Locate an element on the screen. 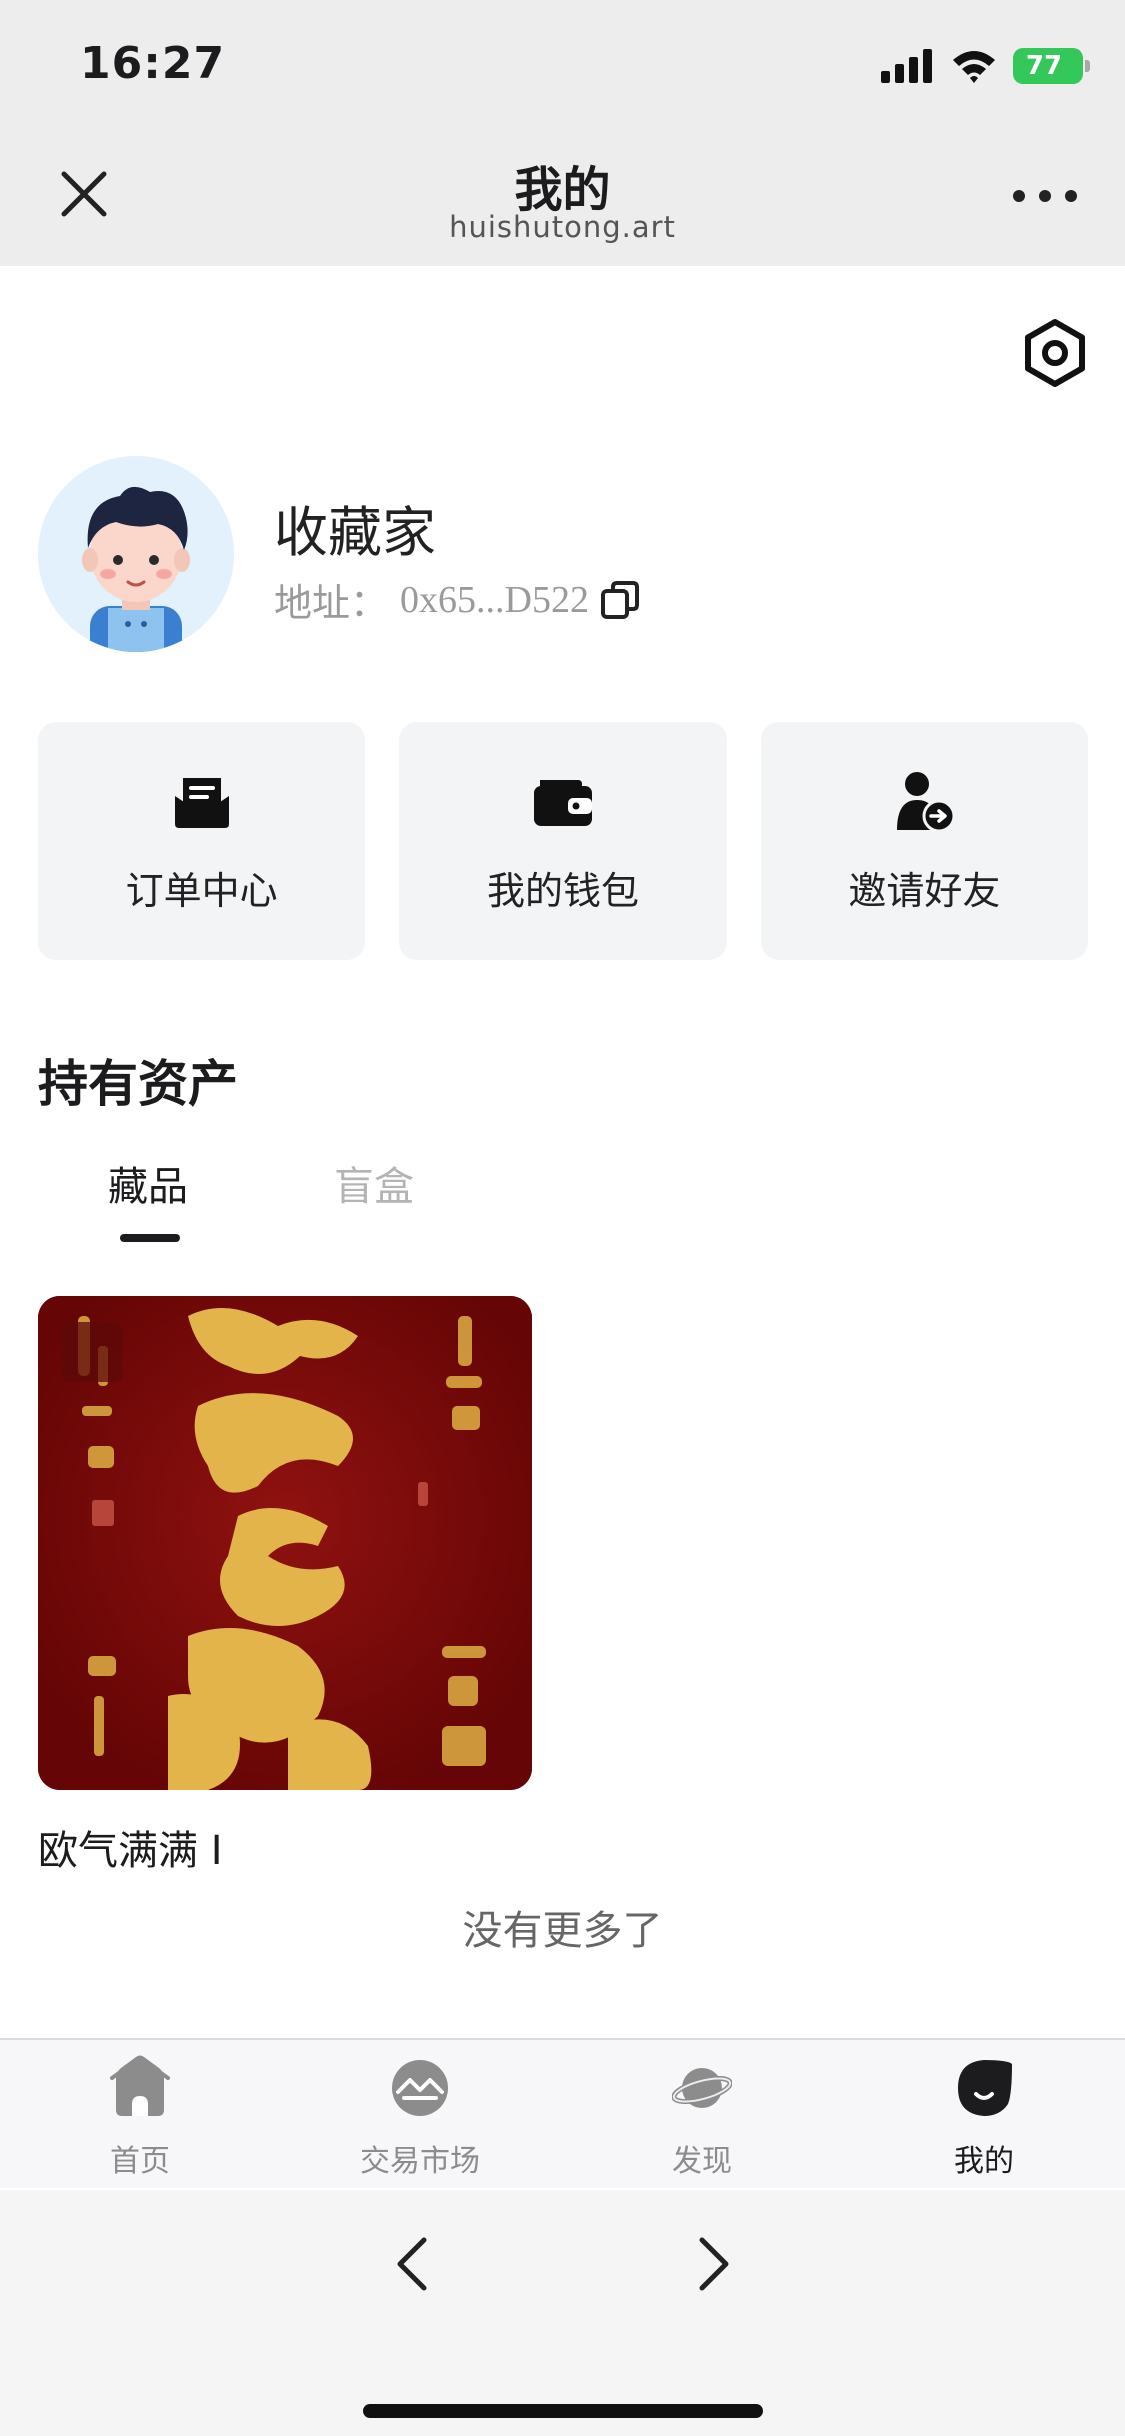 The image size is (1125, 2436). action-label: 我的钱包 is located at coordinates (562, 891).